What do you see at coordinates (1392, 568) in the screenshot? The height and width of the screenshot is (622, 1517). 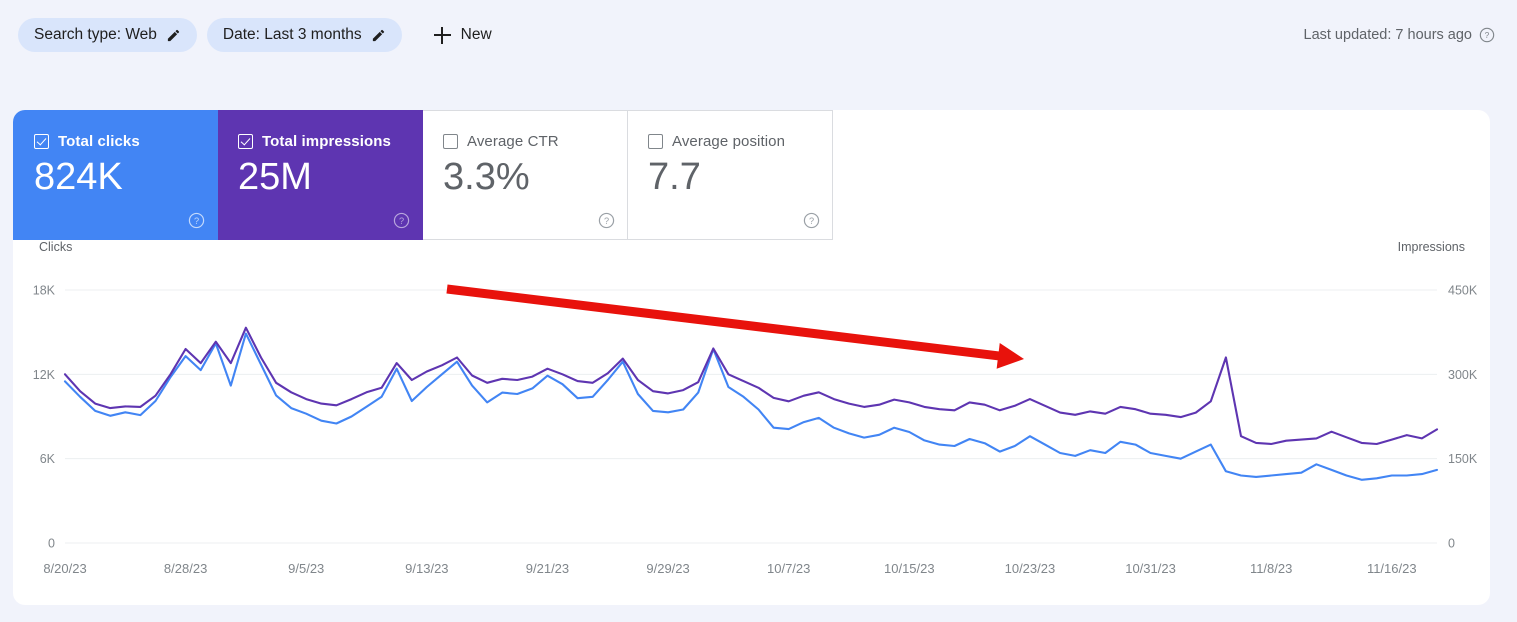 I see `svg-text: 11/16/23` at bounding box center [1392, 568].